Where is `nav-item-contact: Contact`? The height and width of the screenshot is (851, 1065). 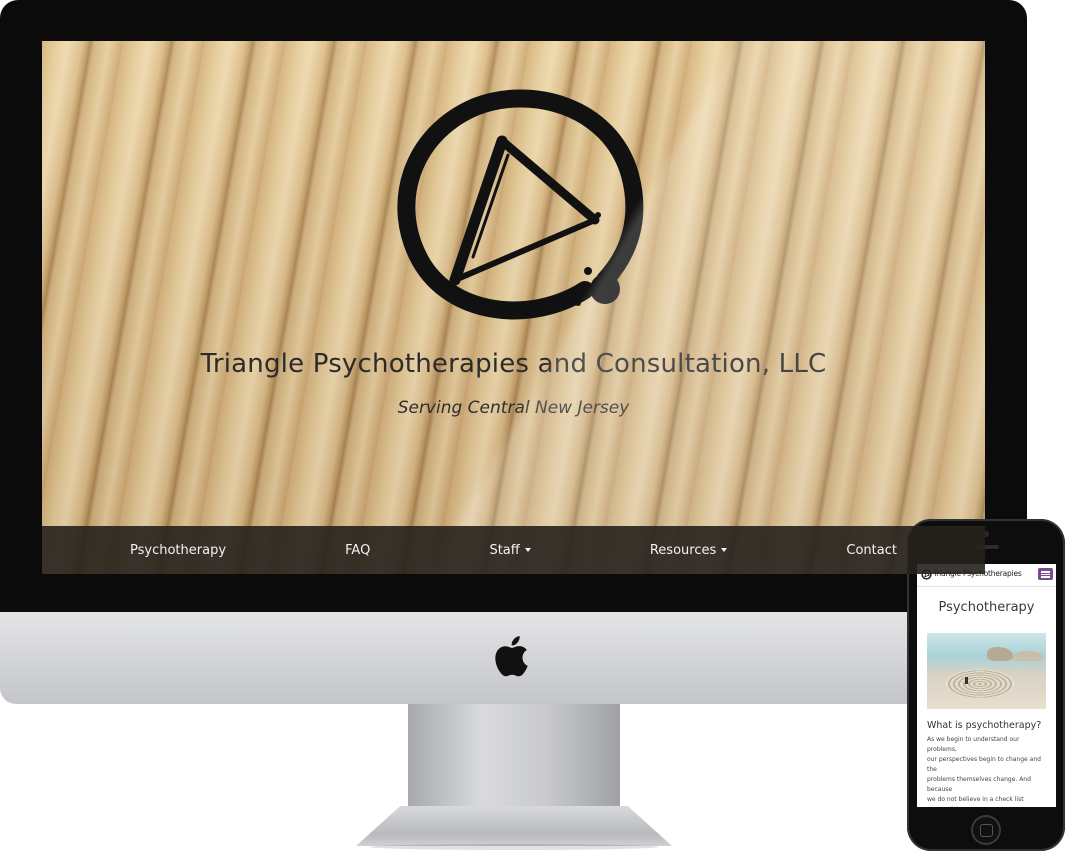 nav-item-contact: Contact is located at coordinates (871, 550).